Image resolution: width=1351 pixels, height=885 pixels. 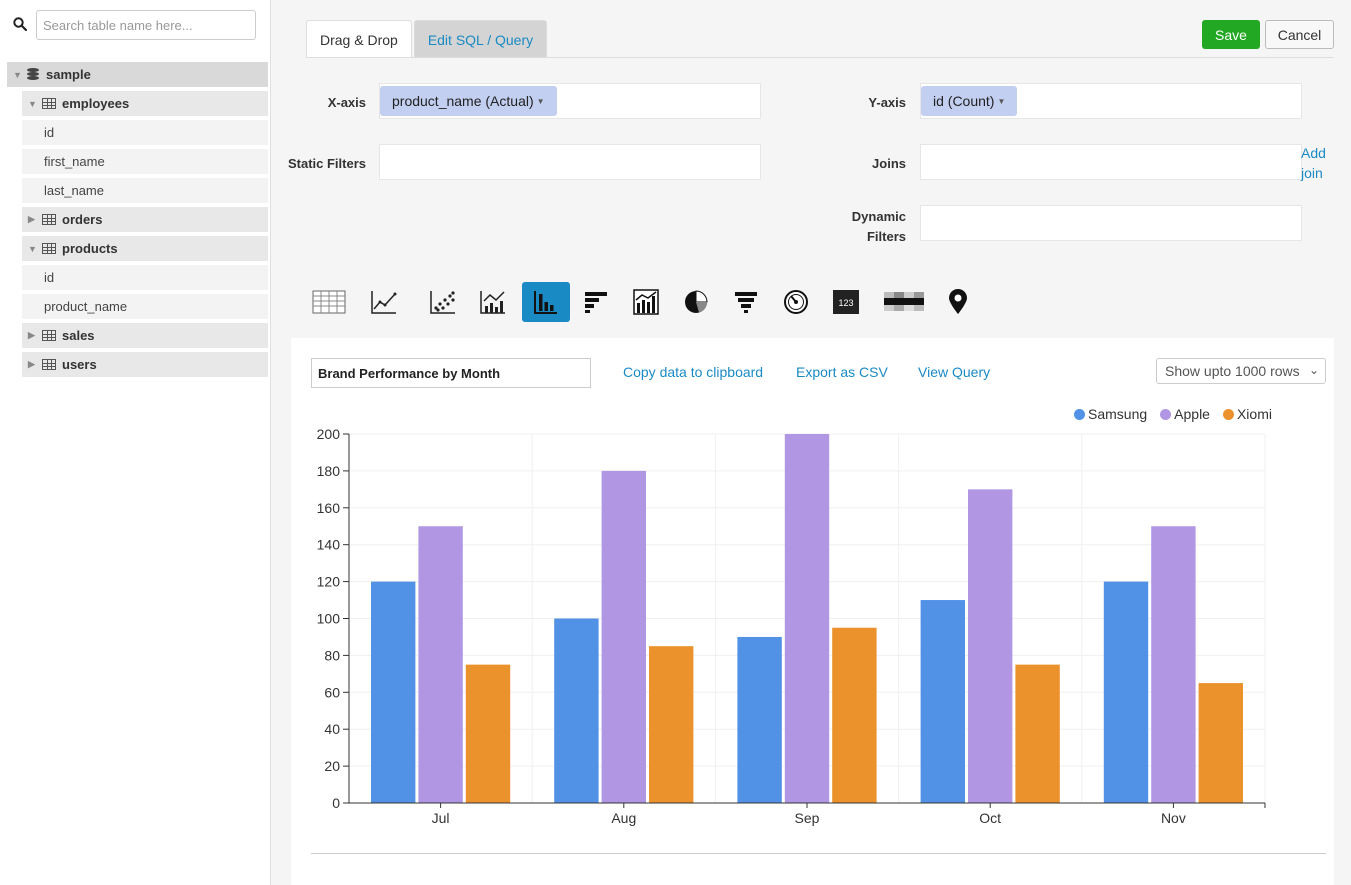 What do you see at coordinates (1111, 162) in the screenshot?
I see `joins-dropzone` at bounding box center [1111, 162].